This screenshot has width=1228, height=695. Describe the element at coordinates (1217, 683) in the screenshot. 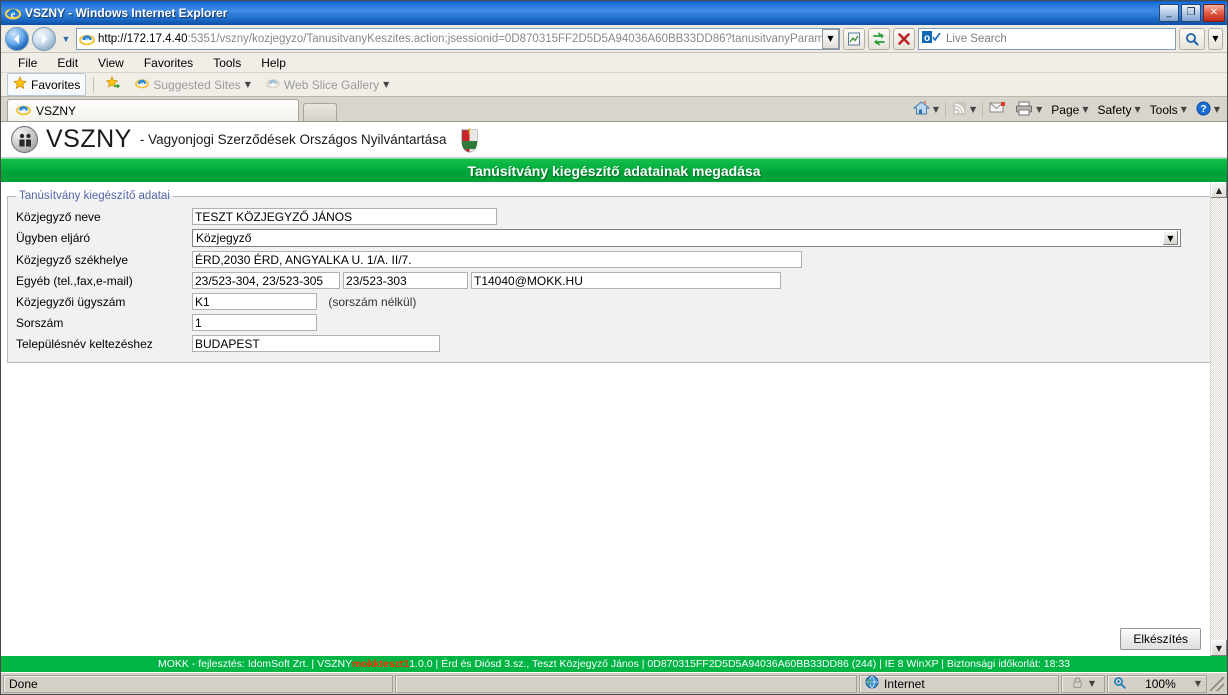

I see `resize-grip` at that location.